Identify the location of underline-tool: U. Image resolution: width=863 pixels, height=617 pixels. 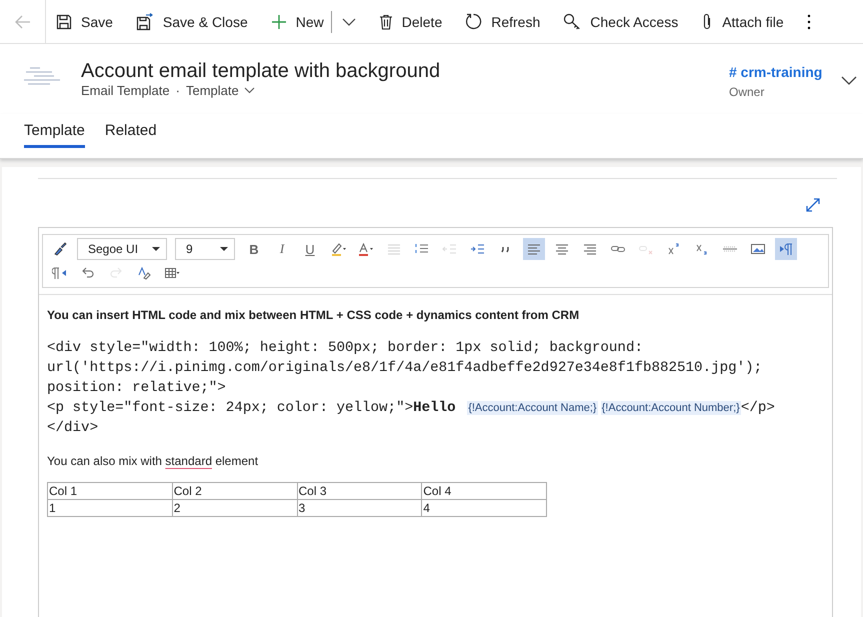
(310, 249).